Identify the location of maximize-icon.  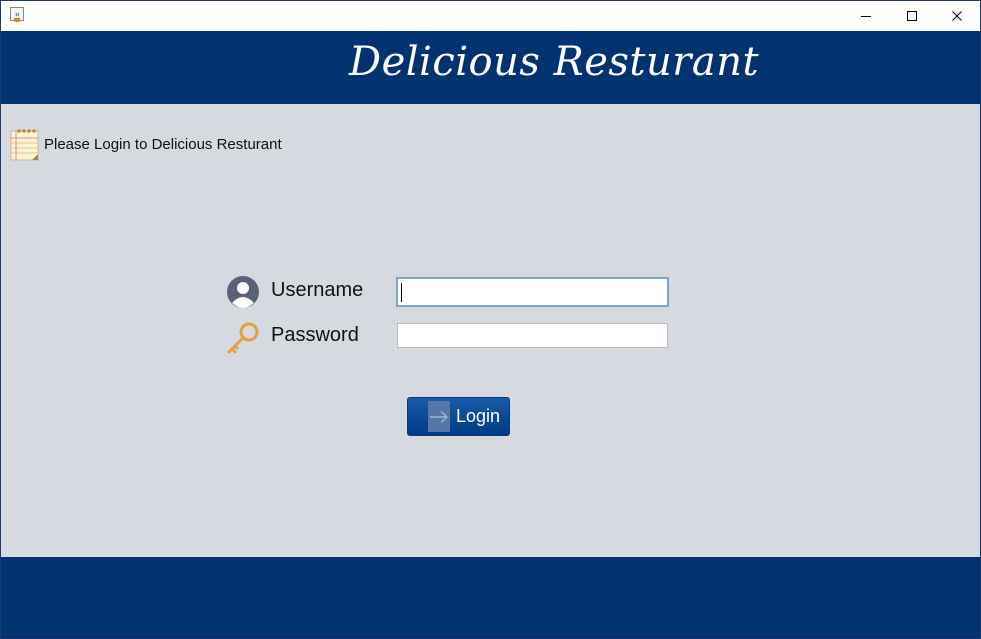
(912, 16).